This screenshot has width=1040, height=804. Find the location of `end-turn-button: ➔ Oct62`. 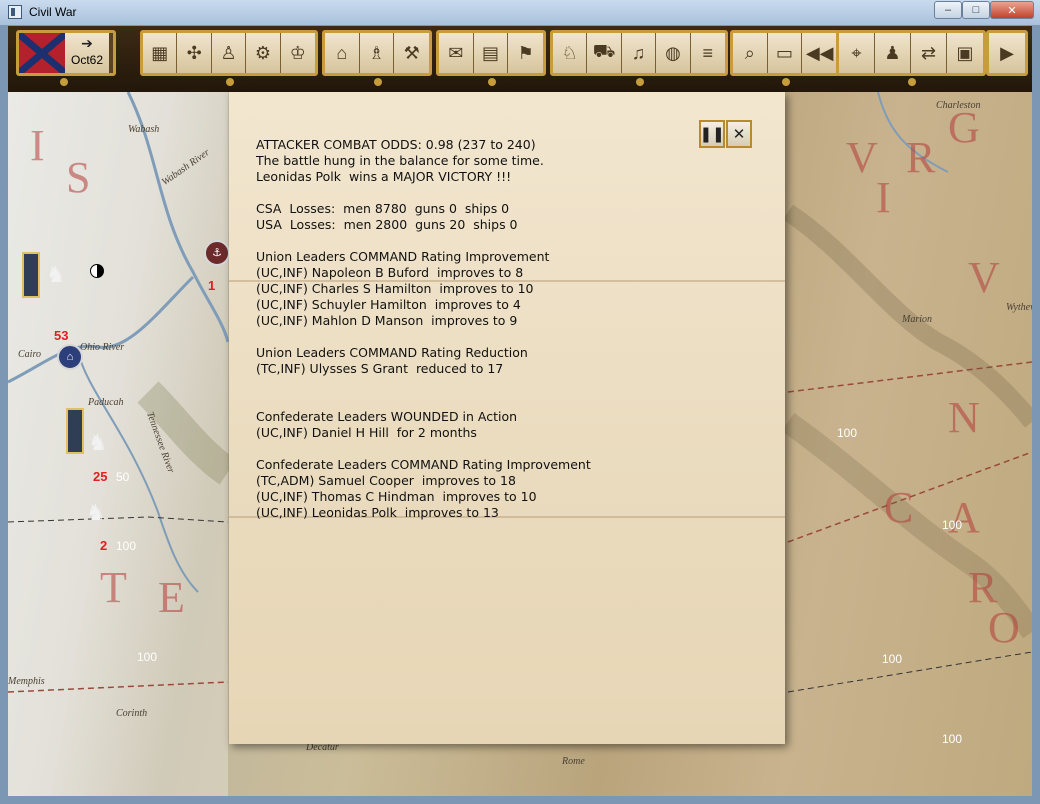

end-turn-button: ➔ Oct62 is located at coordinates (87, 53).